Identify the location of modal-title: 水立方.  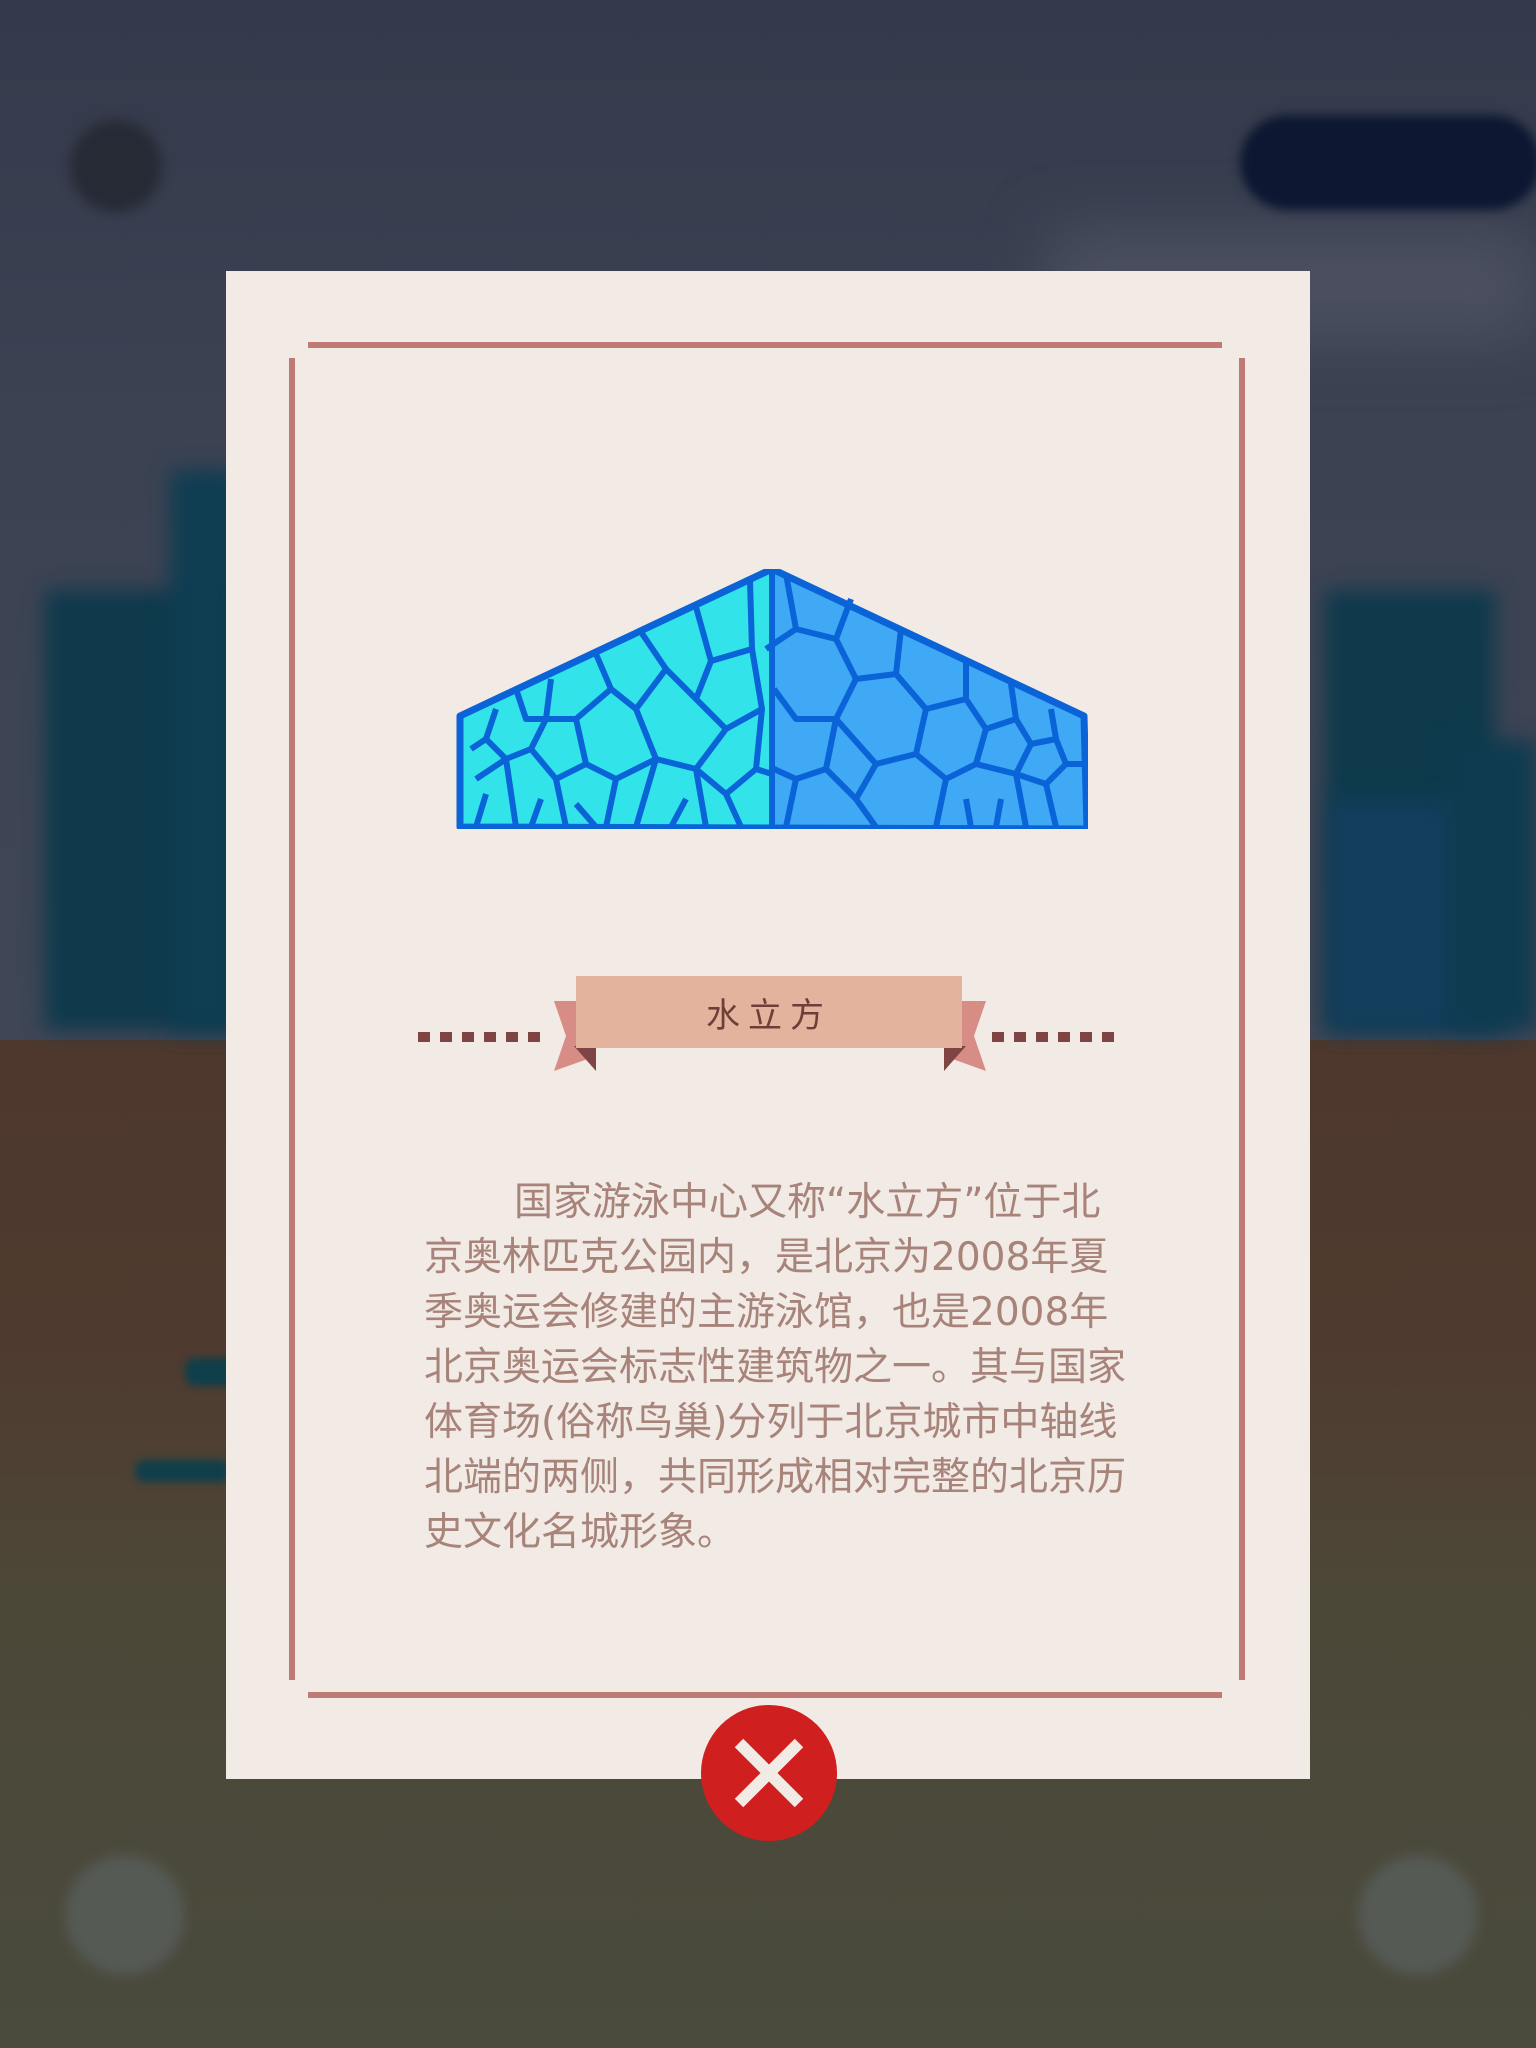
(769, 1015).